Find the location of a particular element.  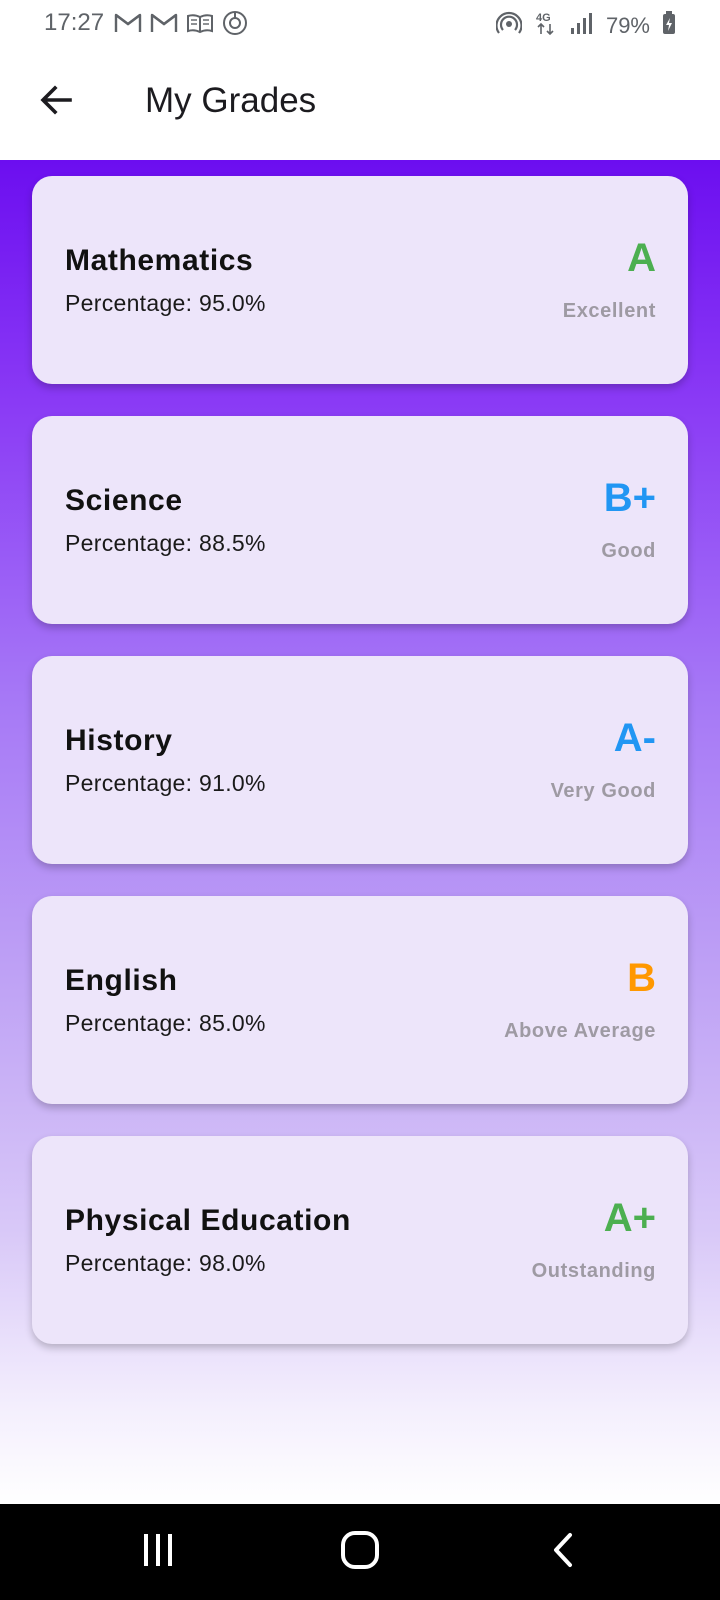

home-button is located at coordinates (360, 1552).